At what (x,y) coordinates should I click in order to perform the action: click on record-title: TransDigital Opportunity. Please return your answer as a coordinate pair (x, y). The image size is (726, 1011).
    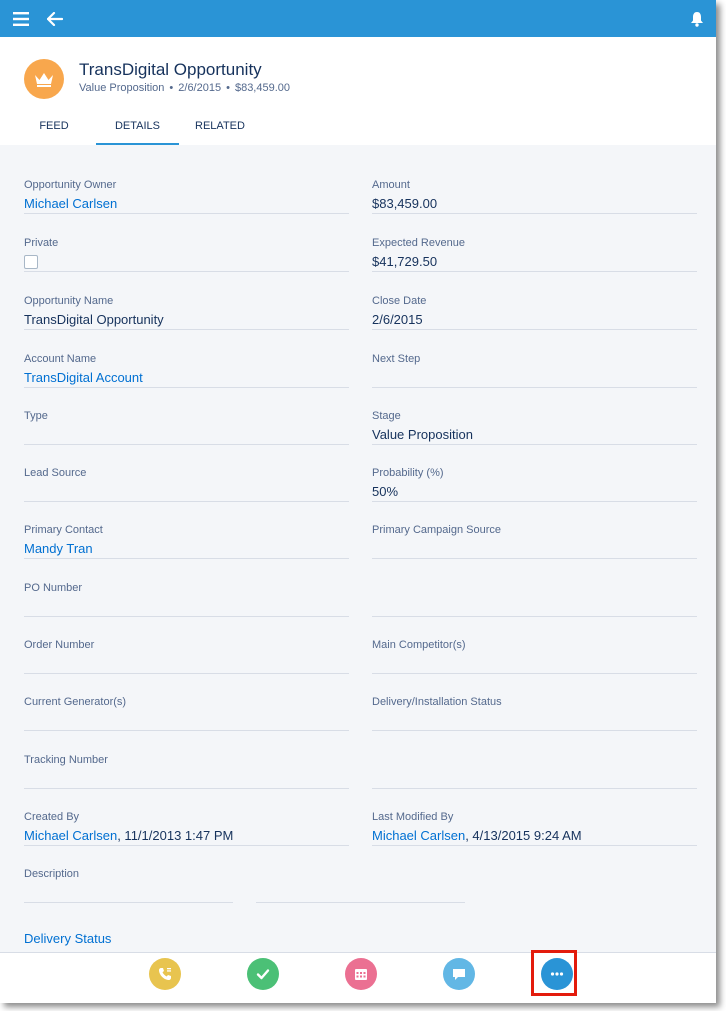
    Looking at the image, I should click on (170, 69).